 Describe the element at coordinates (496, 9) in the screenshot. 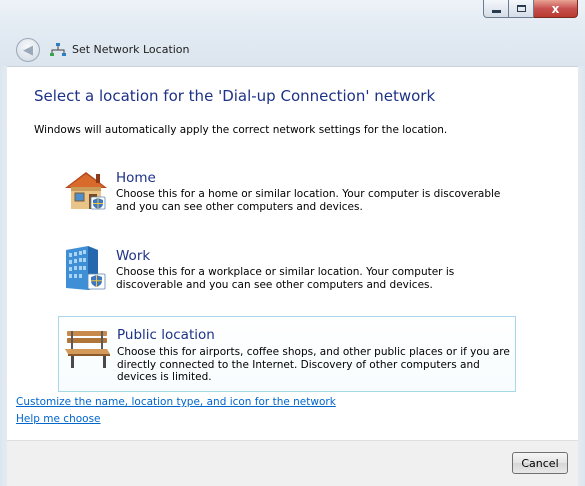

I see `minimize-button` at that location.